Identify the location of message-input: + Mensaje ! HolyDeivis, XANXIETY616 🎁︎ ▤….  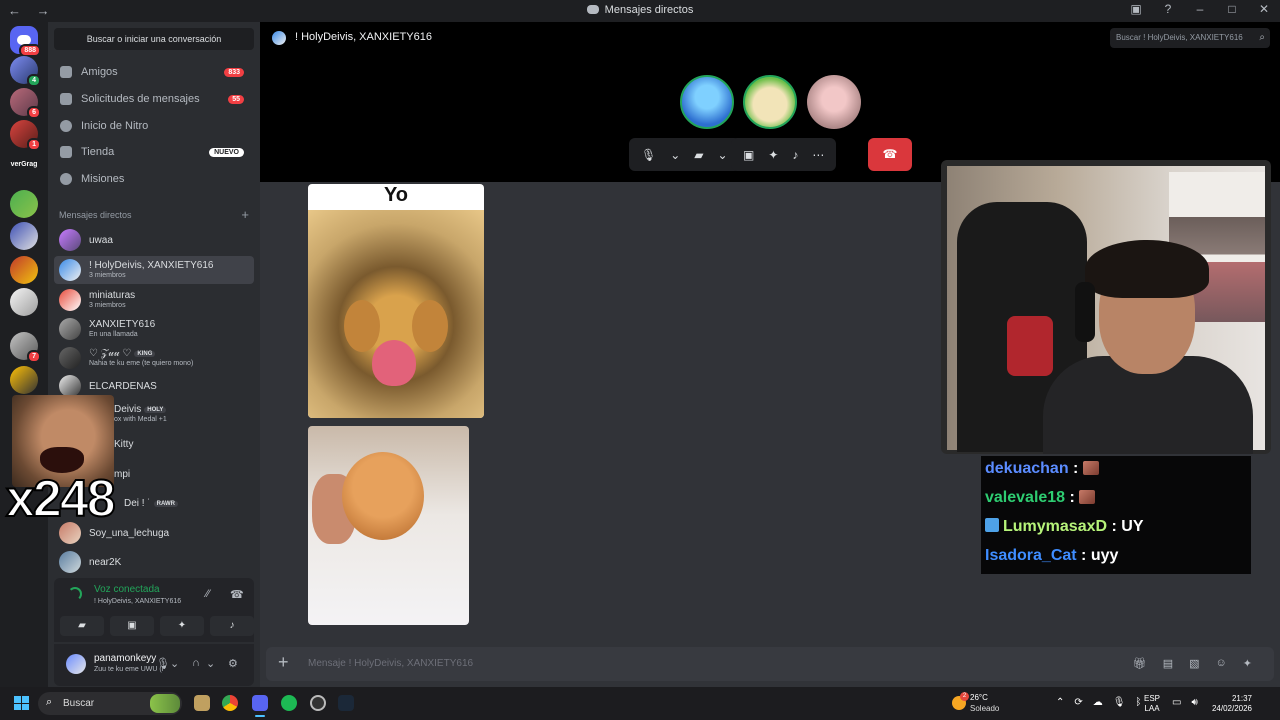
(770, 664).